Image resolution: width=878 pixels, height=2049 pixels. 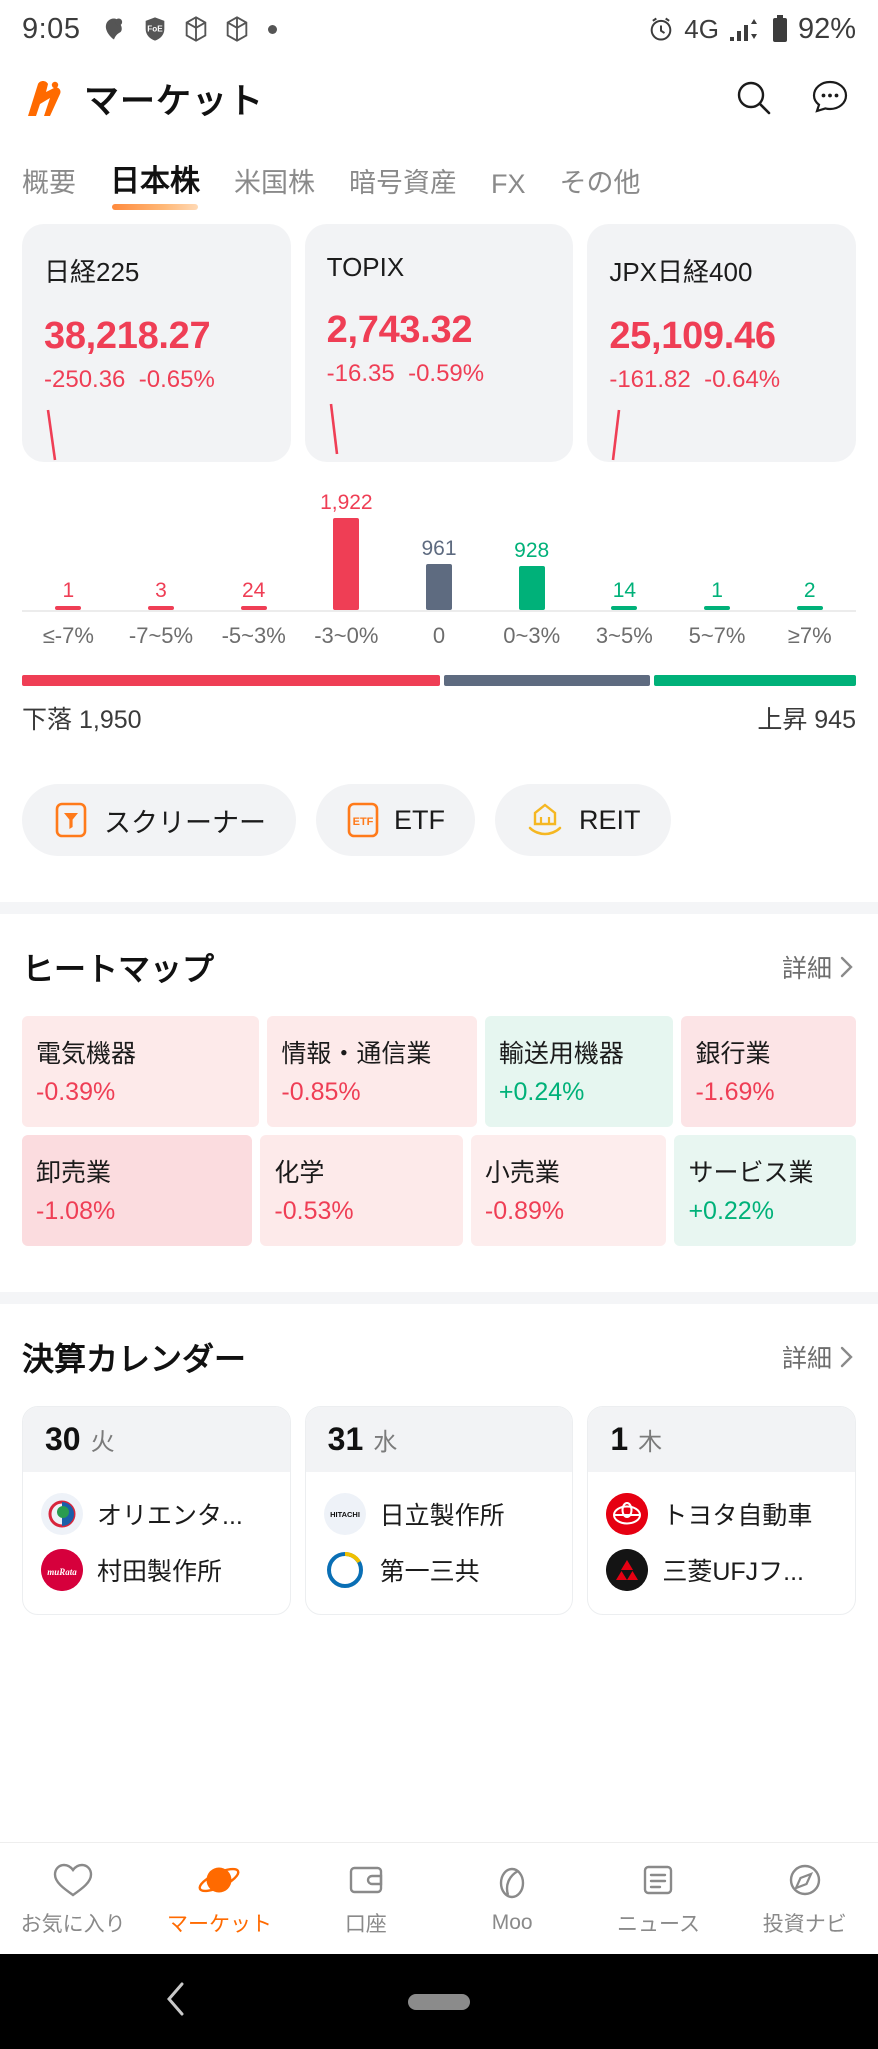 I want to click on calendar-header: 決算カレンダー 詳細, so click(x=439, y=1342).